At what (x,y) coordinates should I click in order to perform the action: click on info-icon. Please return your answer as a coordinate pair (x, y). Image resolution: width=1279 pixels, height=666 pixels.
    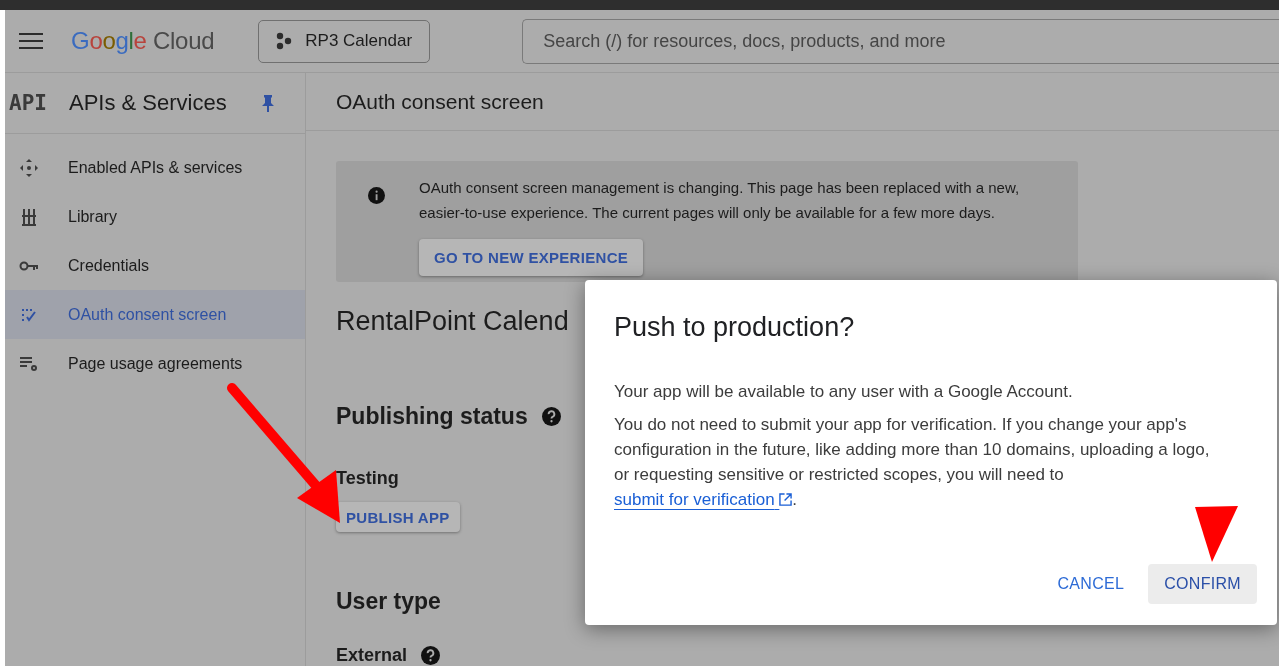
    Looking at the image, I should click on (376, 195).